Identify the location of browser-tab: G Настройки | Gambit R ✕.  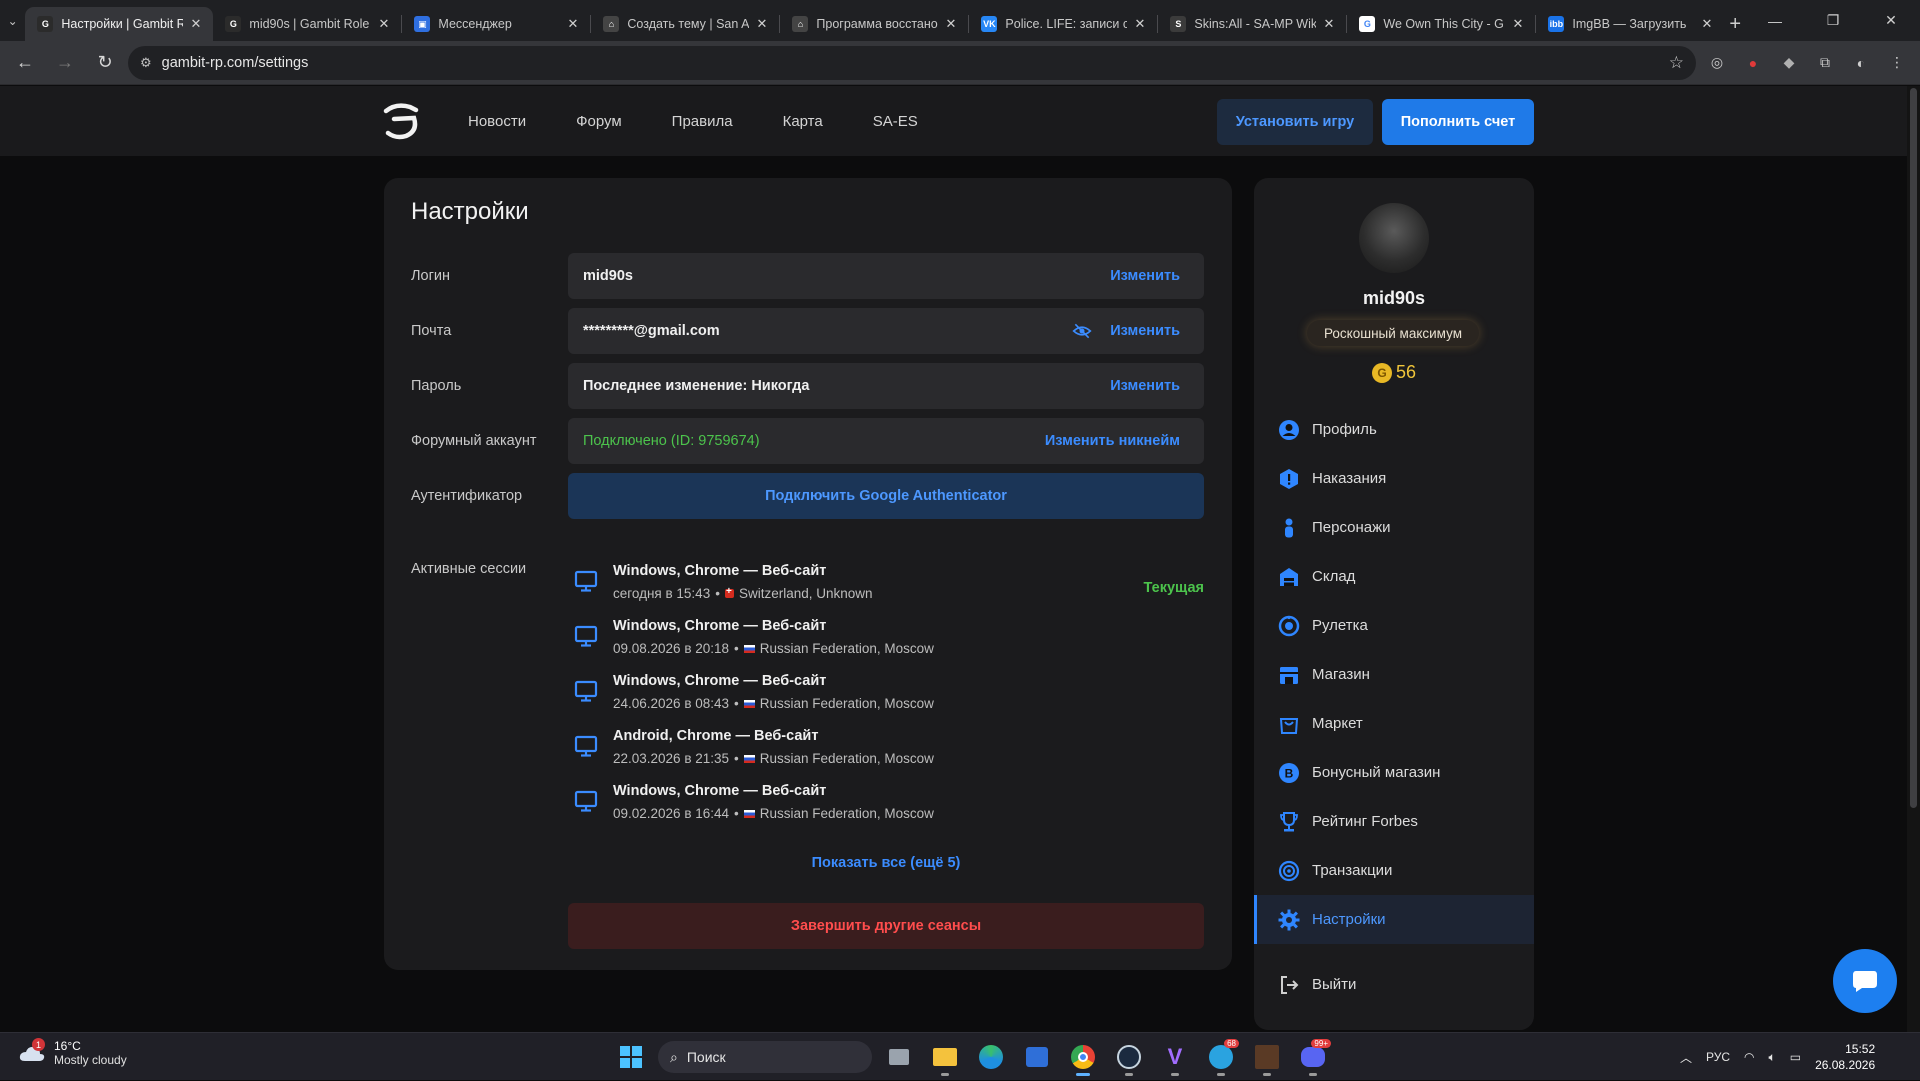
(119, 24).